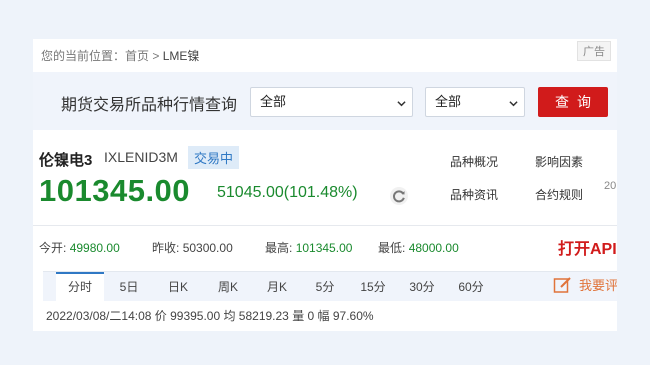 This screenshot has width=650, height=365. I want to click on stat-prev-close-label: 昨收:, so click(166, 248).